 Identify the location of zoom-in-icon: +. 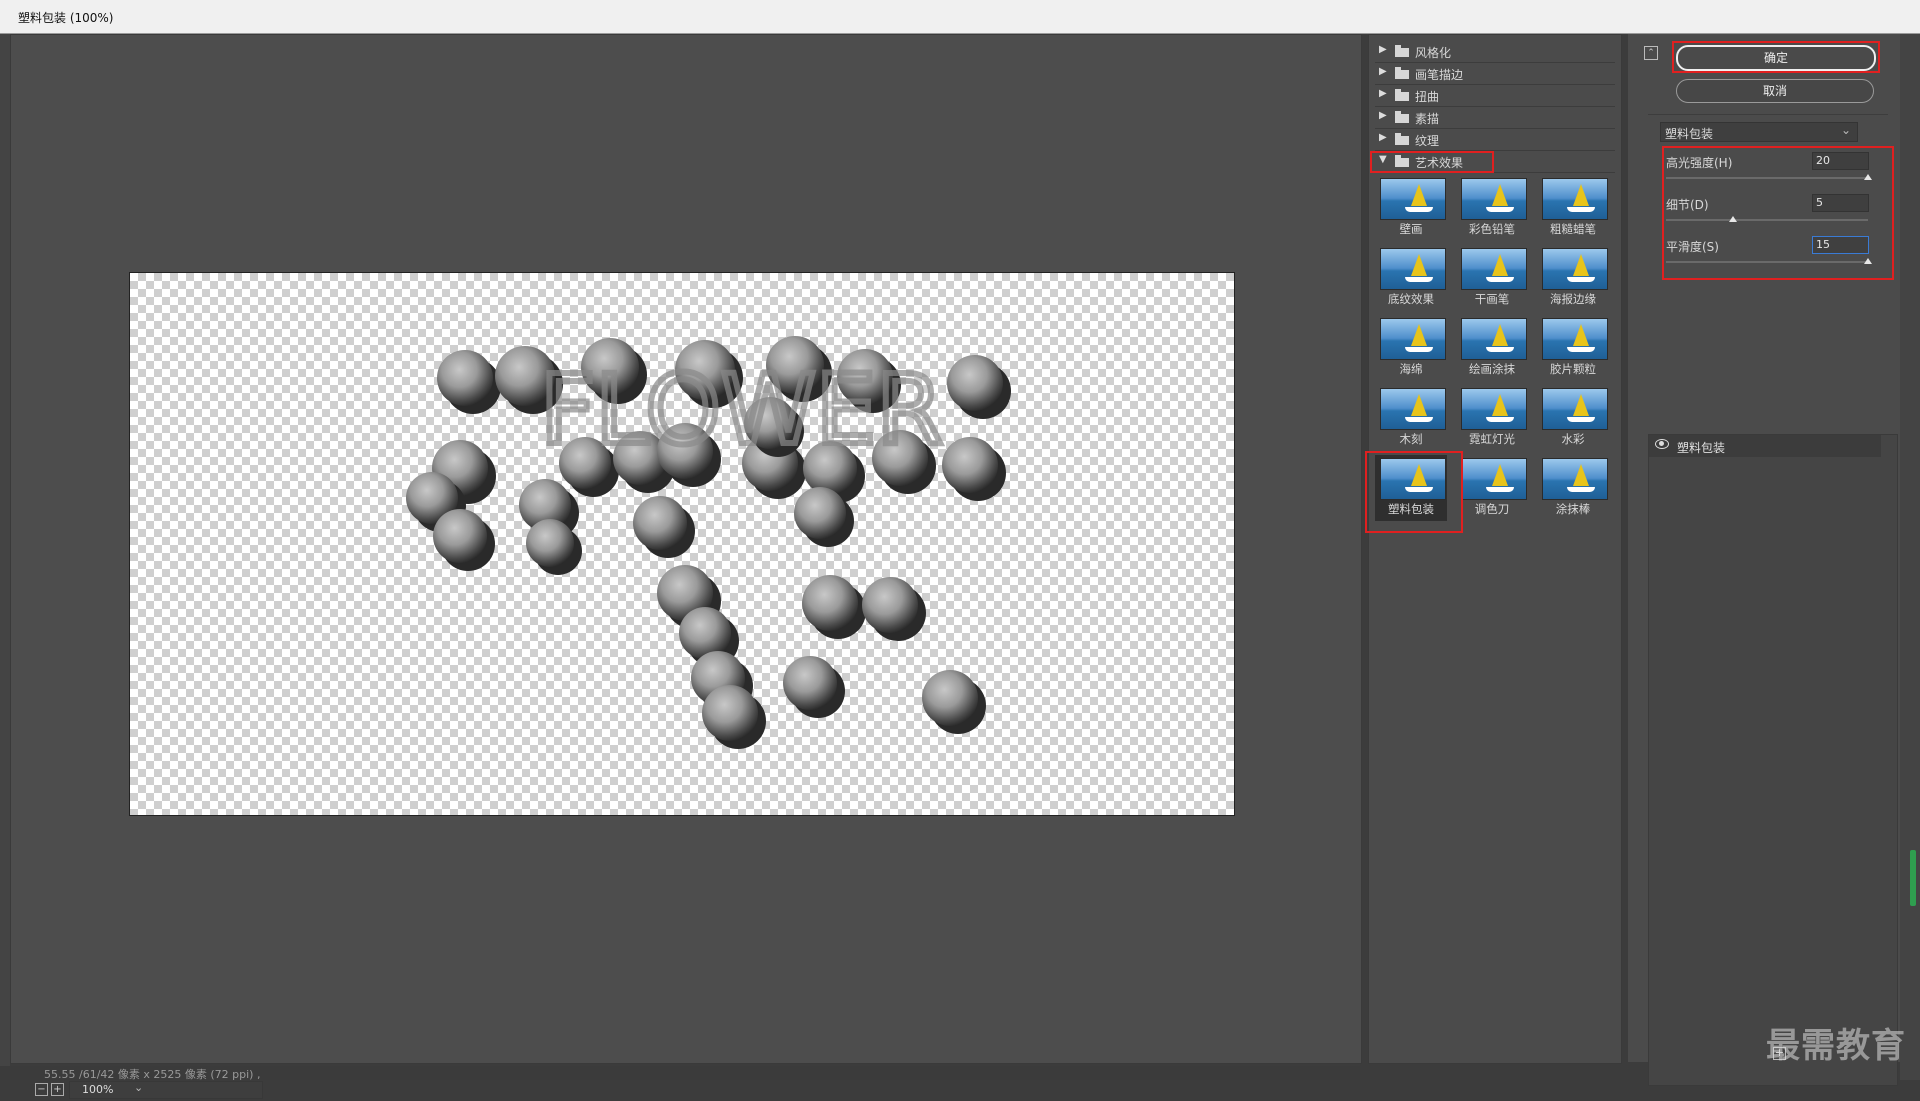
(57, 1089).